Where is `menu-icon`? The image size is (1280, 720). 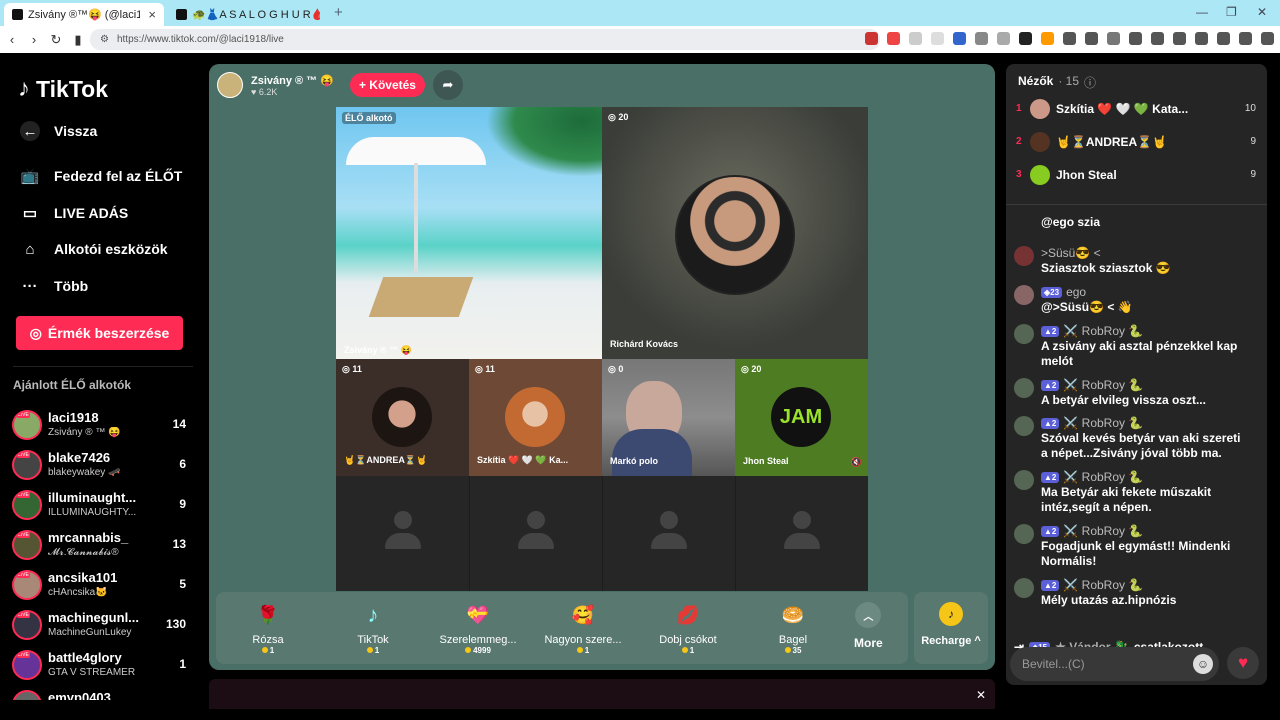 menu-icon is located at coordinates (1267, 38).